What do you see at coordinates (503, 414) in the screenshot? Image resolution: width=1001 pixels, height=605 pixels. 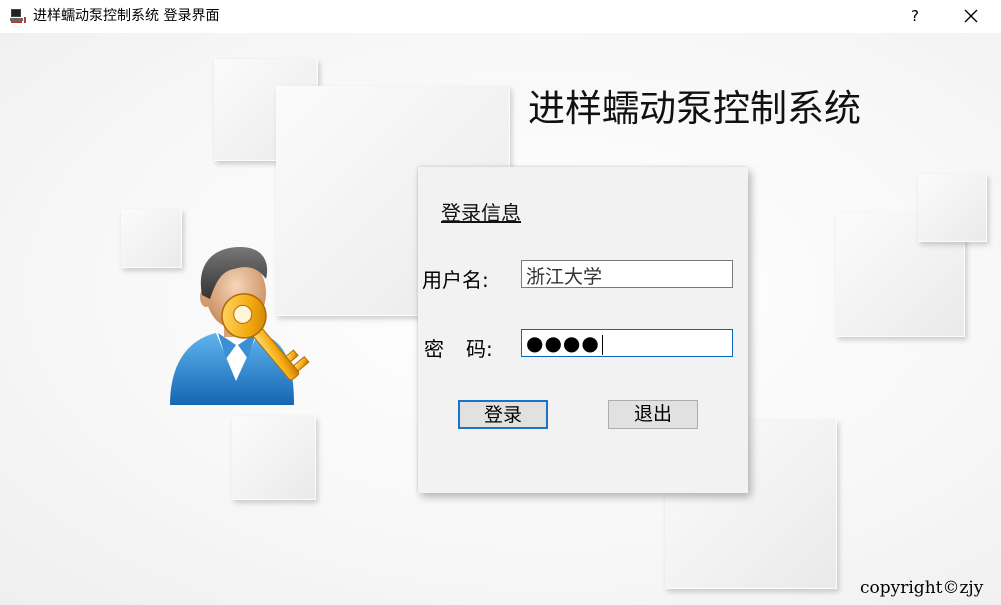 I see `login-button: 登录` at bounding box center [503, 414].